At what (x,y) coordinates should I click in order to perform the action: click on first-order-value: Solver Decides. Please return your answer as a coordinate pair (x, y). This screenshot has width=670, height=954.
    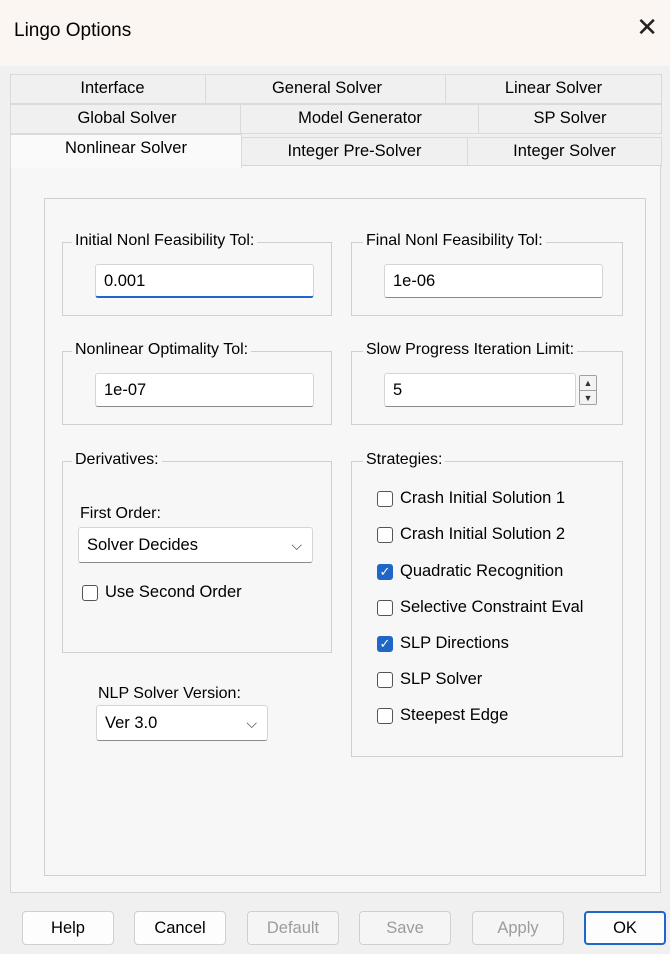
    Looking at the image, I should click on (142, 545).